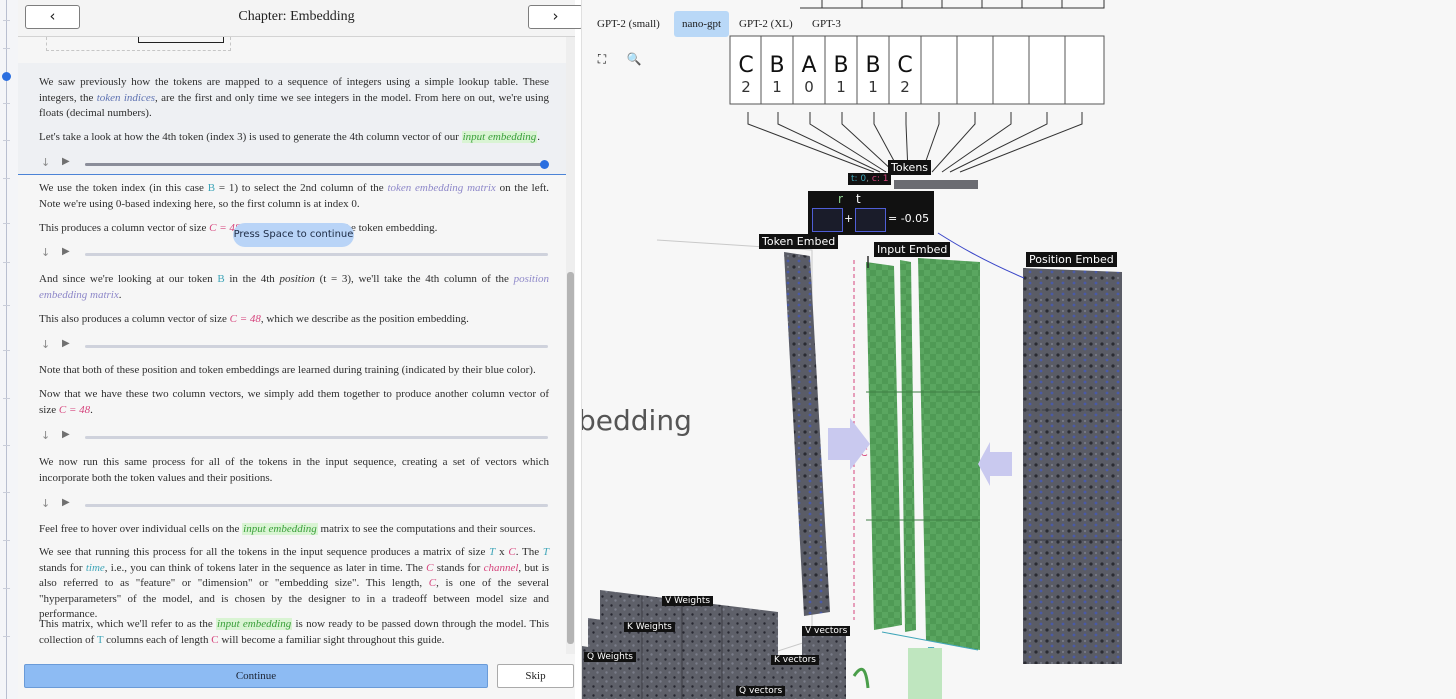 The image size is (1456, 699). What do you see at coordinates (826, 631) in the screenshot?
I see `v-vectors-label: V vectors` at bounding box center [826, 631].